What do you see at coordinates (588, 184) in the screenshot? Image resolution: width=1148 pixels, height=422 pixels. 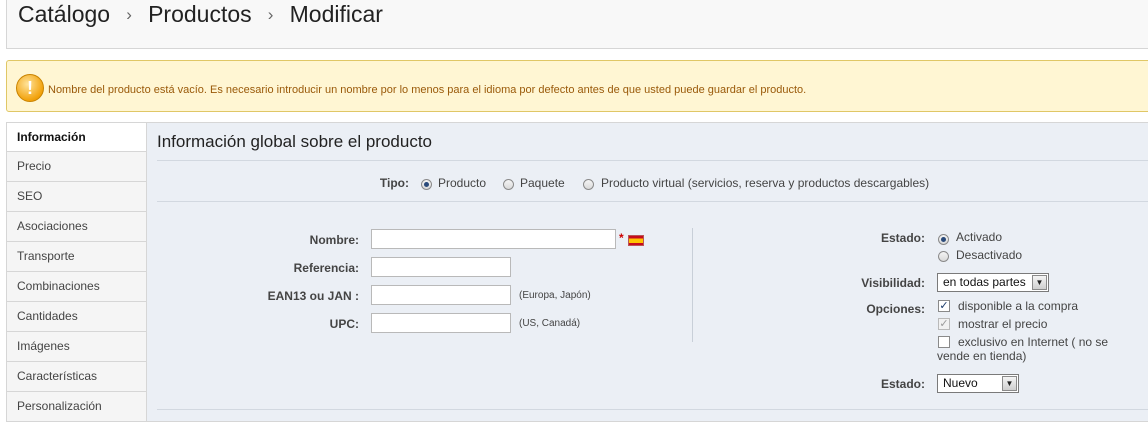 I see `tipo-virtual-radio` at bounding box center [588, 184].